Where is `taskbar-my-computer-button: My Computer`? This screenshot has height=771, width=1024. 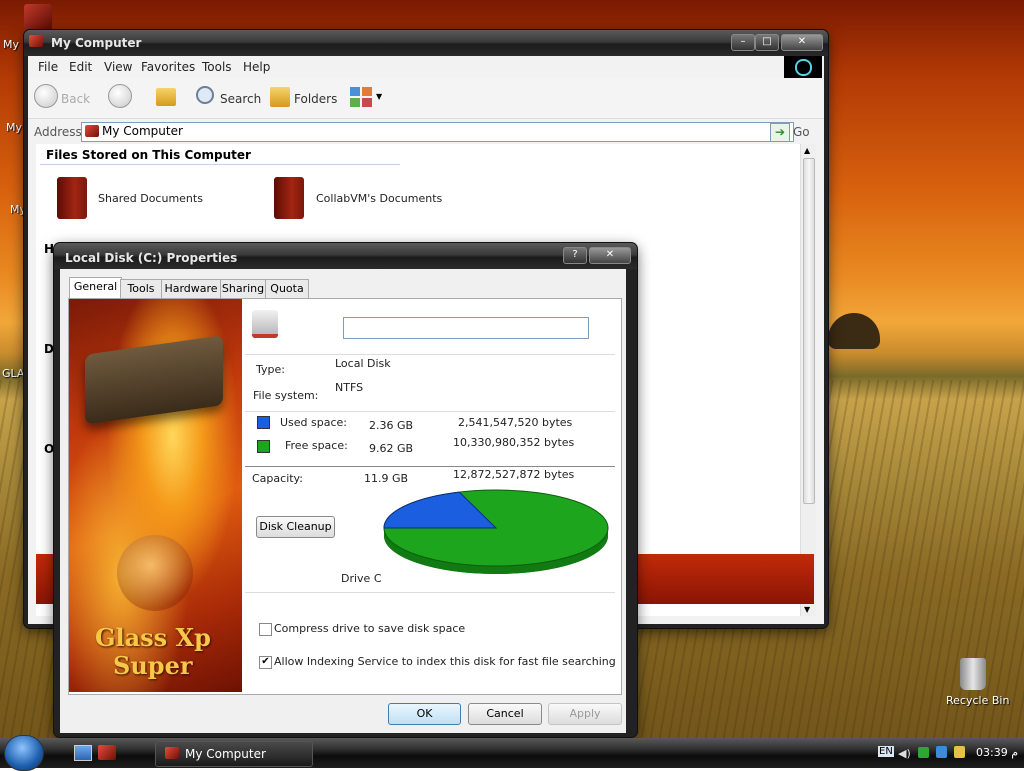 taskbar-my-computer-button: My Computer is located at coordinates (234, 754).